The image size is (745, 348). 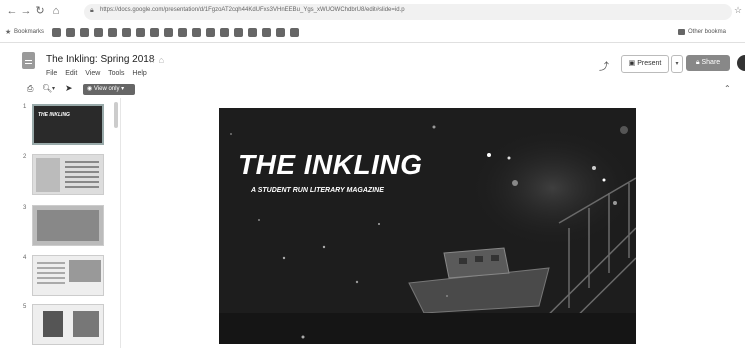 I want to click on select-cursor-icon: ➤, so click(x=69, y=88).